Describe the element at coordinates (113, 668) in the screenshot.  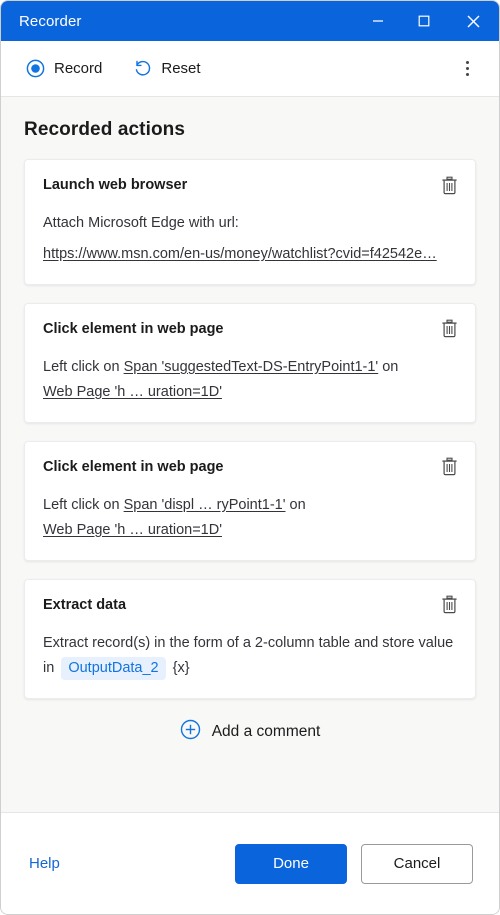
I see `output-variable-chip: OutputData_2` at that location.